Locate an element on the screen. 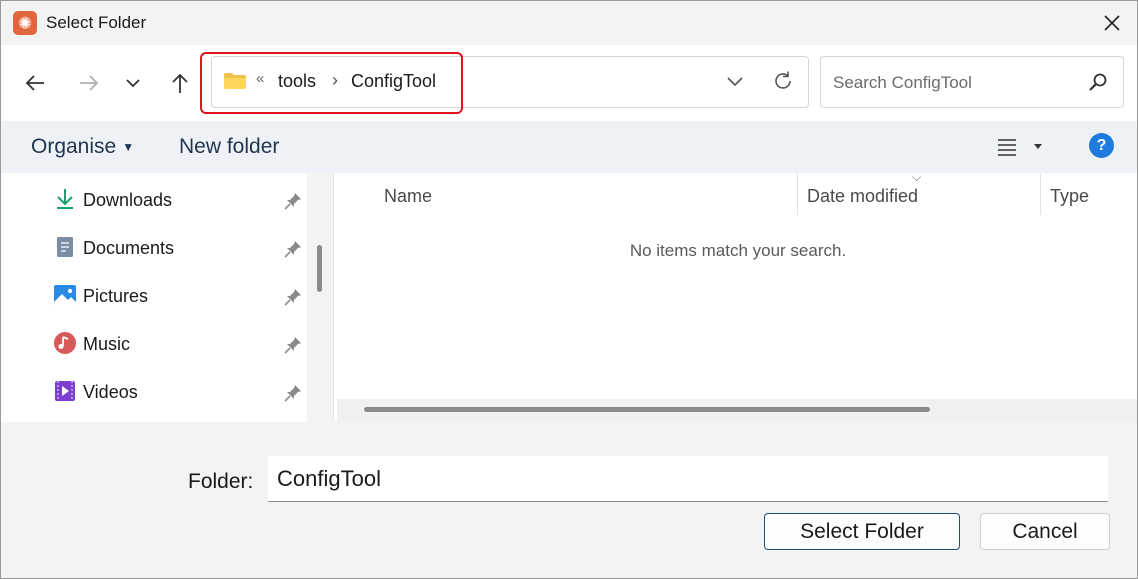 This screenshot has height=579, width=1138. forward-button is located at coordinates (89, 83).